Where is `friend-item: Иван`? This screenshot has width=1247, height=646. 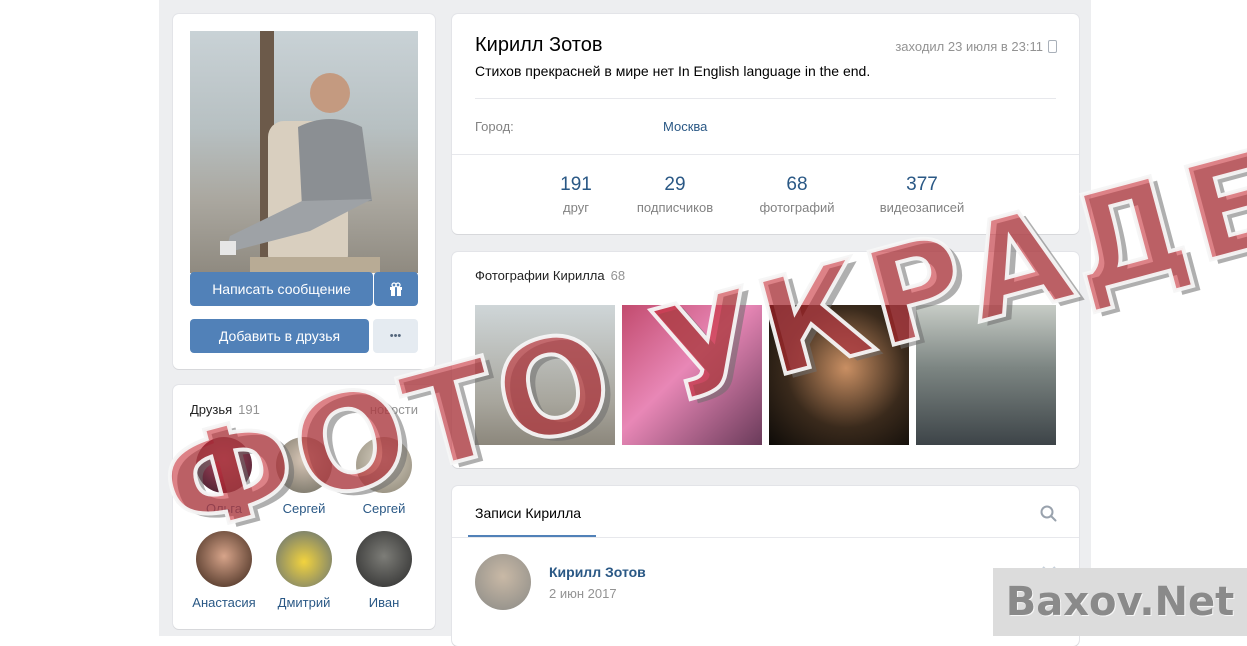 friend-item: Иван is located at coordinates (384, 570).